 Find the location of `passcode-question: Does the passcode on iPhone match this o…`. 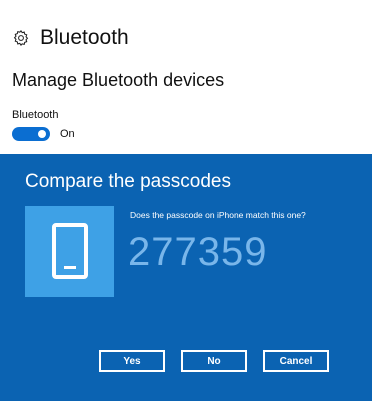

passcode-question: Does the passcode on iPhone match this o… is located at coordinates (218, 215).